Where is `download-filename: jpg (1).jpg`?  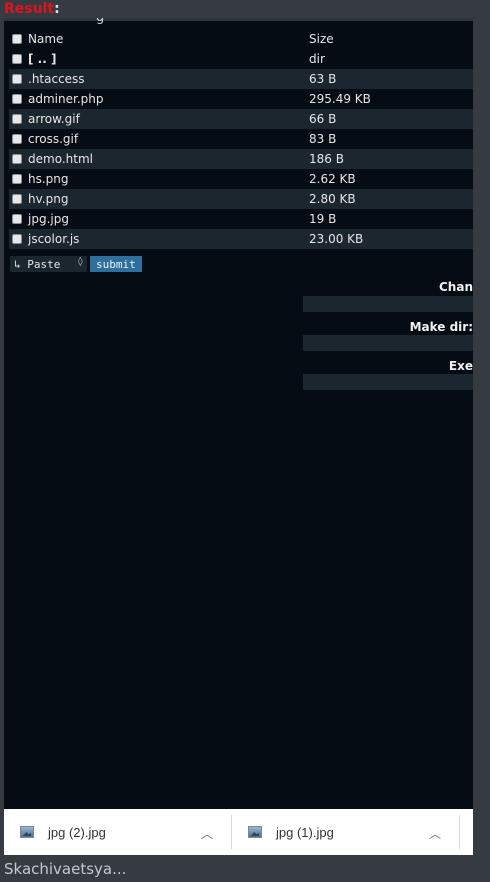 download-filename: jpg (1).jpg is located at coordinates (305, 832).